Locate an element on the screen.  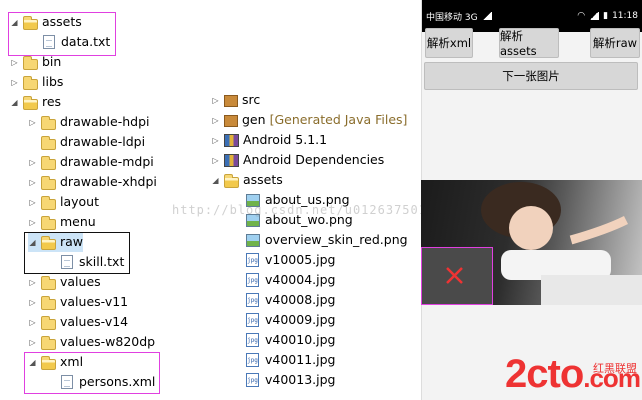
tree-item: drawable-ldpi is located at coordinates (86, 142).